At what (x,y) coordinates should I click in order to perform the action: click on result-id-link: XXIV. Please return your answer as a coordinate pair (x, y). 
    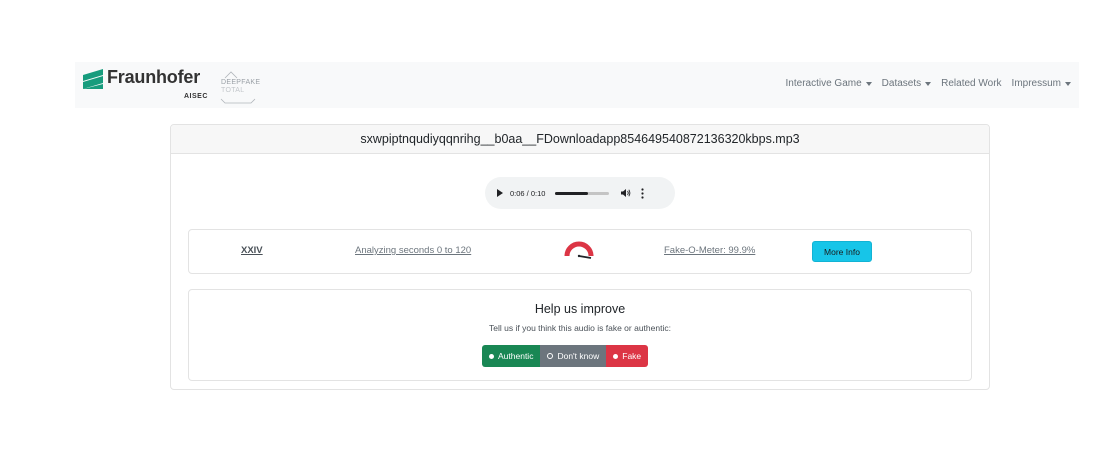
    Looking at the image, I should click on (252, 250).